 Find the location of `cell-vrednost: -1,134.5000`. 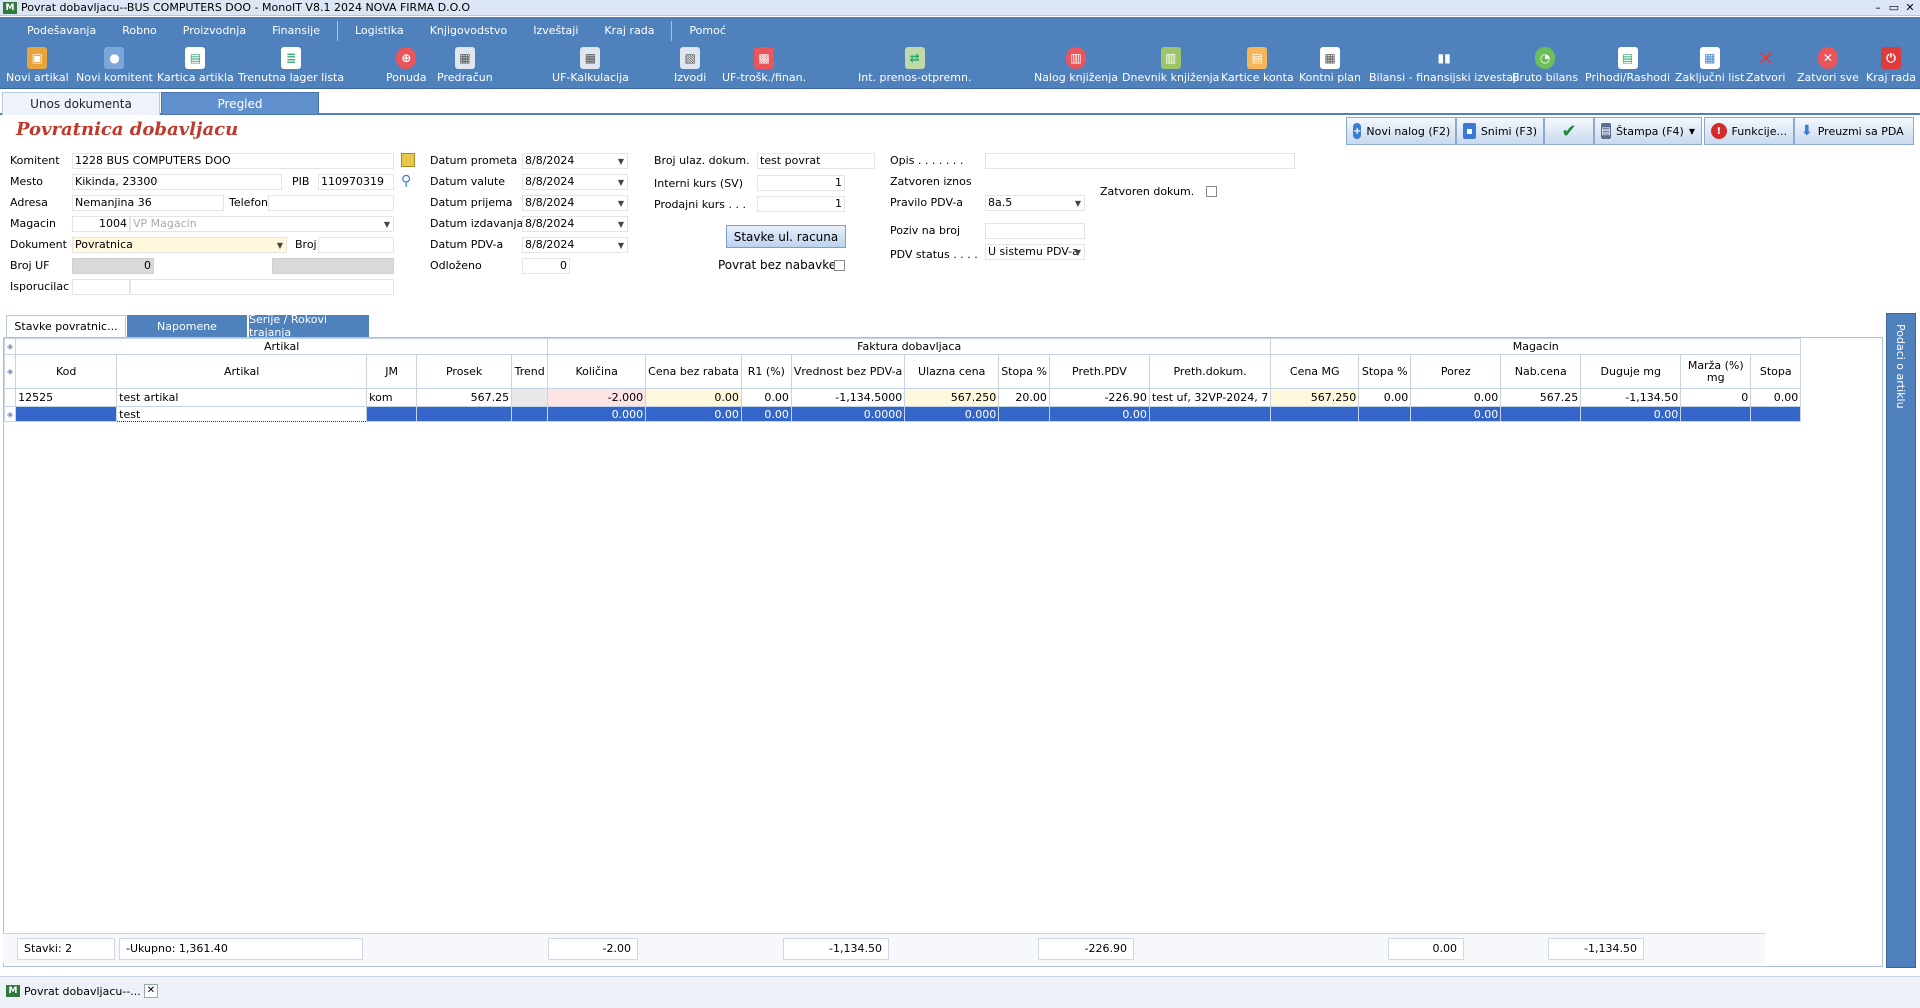

cell-vrednost: -1,134.5000 is located at coordinates (848, 397).